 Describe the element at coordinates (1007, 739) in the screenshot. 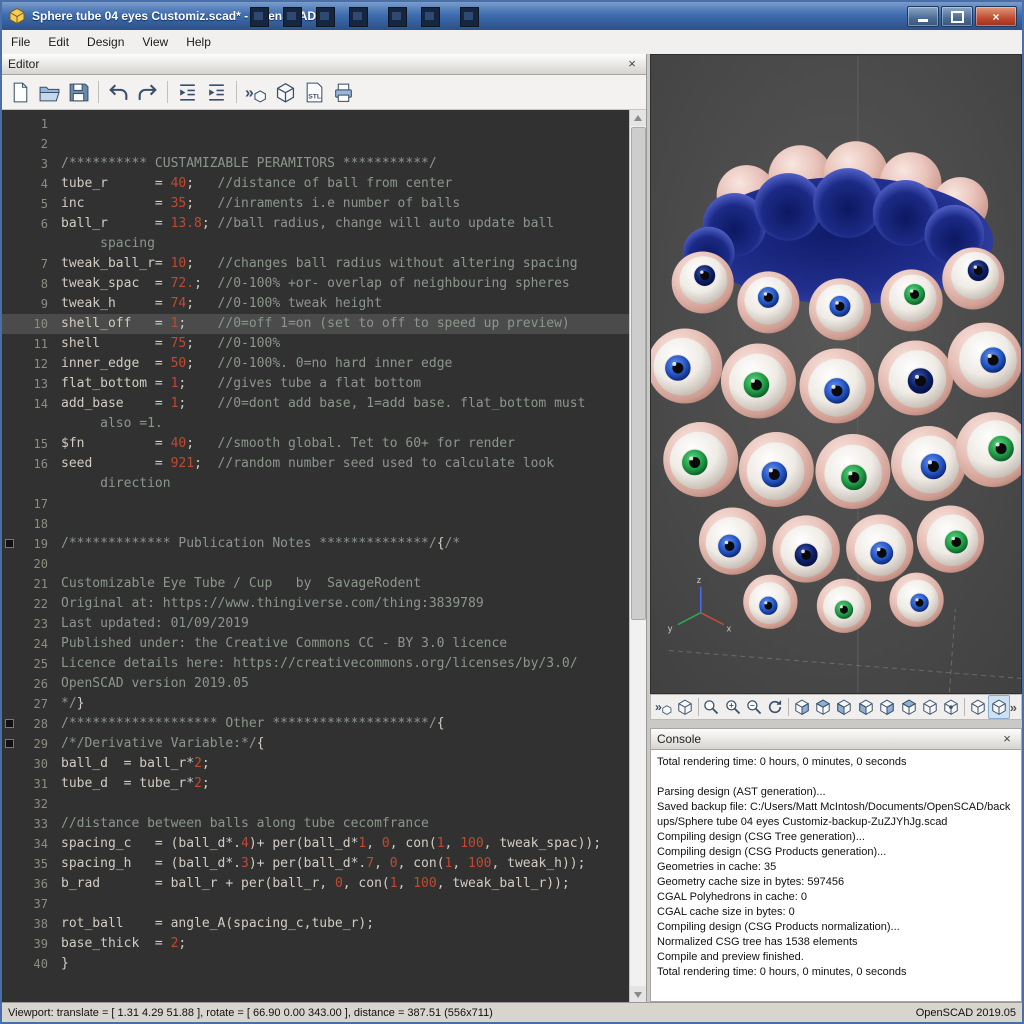

I see `console-panel-close-icon: ×` at that location.